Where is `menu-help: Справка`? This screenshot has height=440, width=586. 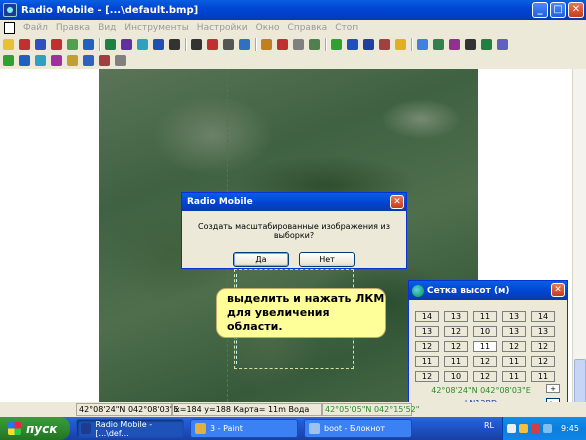
menu-help: Справка is located at coordinates (308, 28).